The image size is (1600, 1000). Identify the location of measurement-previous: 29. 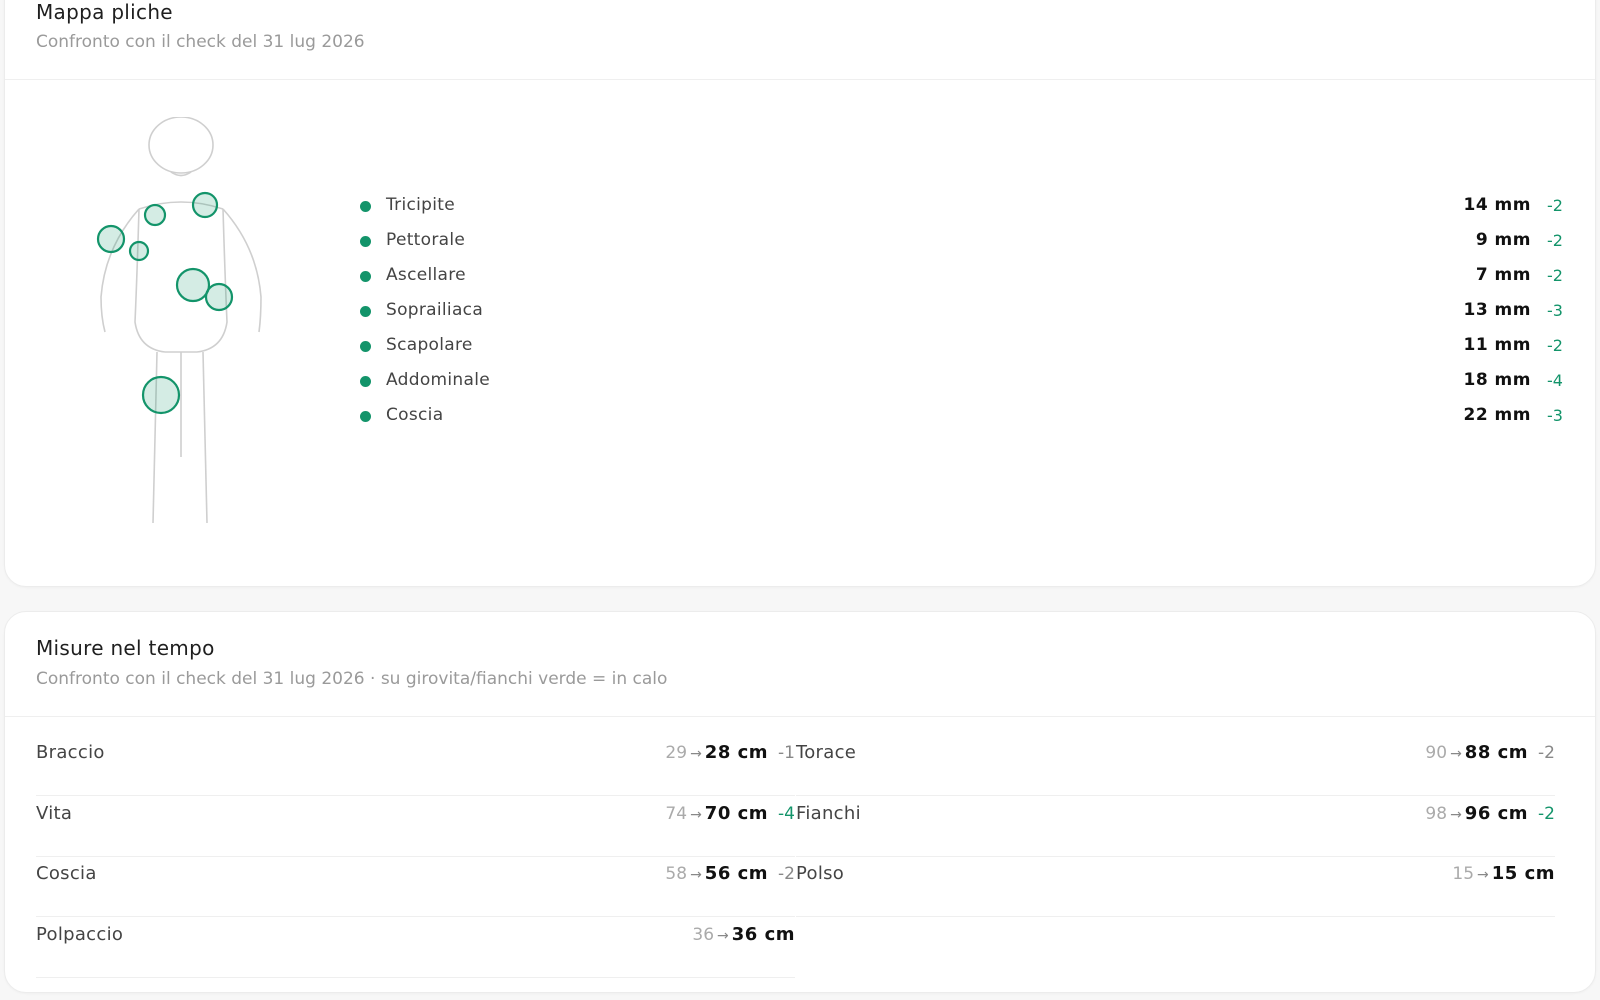
(676, 753).